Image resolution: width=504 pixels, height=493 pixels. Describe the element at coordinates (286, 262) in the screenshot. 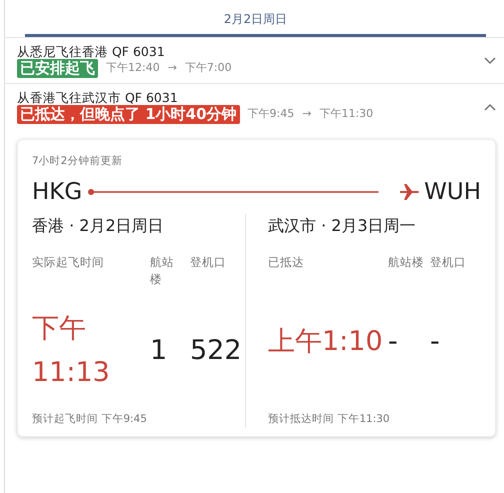

I see `column-label: 已抵达` at that location.